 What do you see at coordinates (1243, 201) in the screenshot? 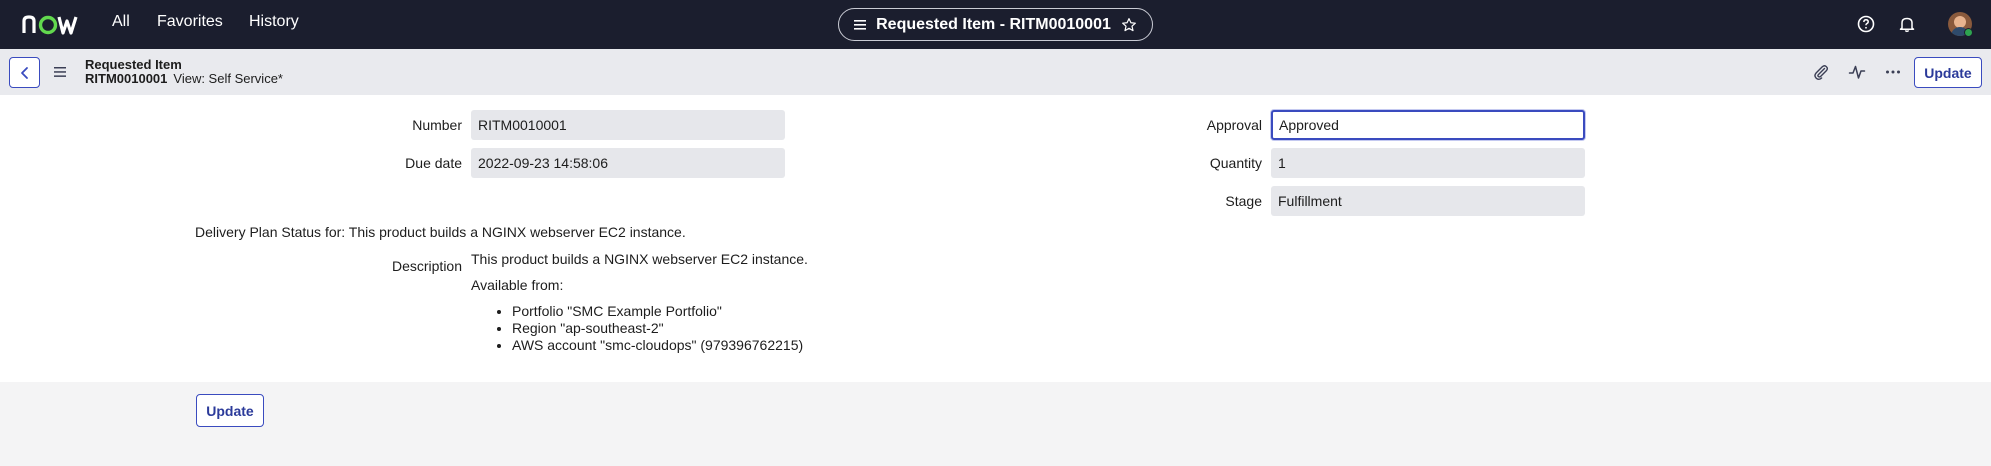
I see `stage-label: Stage` at bounding box center [1243, 201].